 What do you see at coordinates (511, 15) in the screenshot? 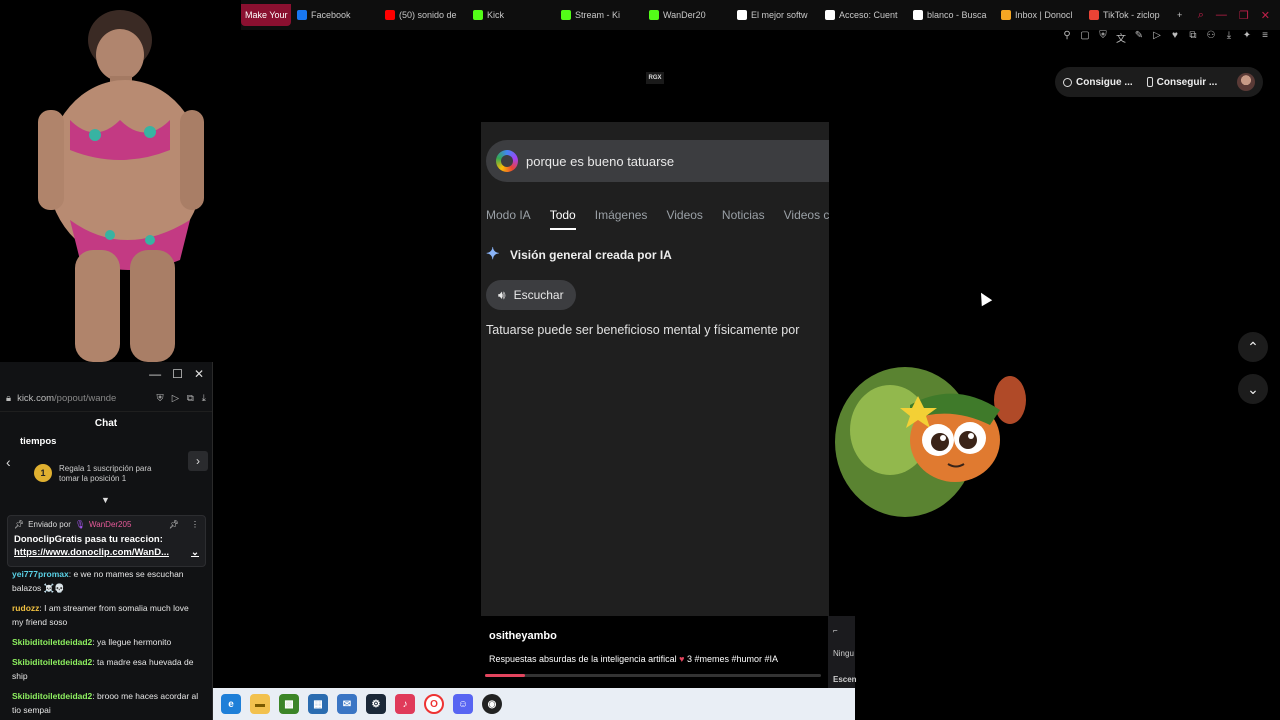
I see `browser-tab: Kick` at bounding box center [511, 15].